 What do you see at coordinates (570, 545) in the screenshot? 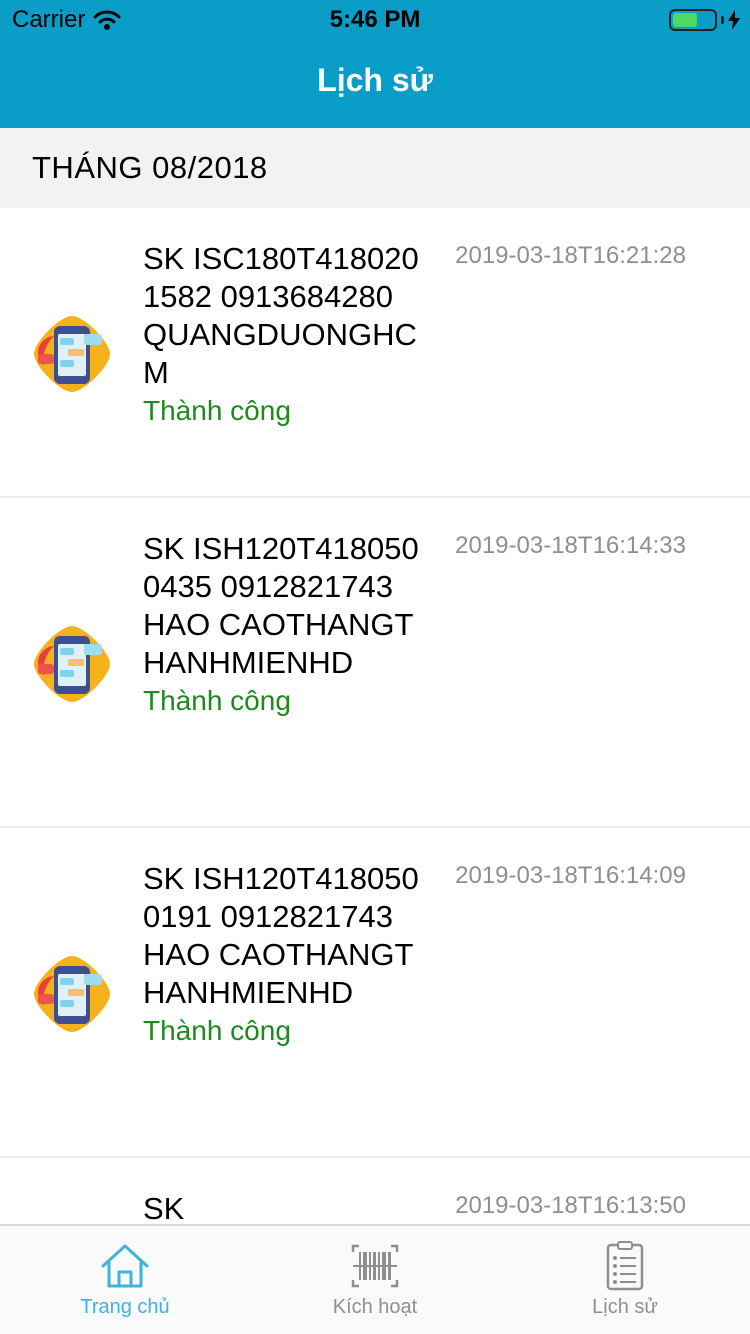
I see `history-item-timestamp: 2019-03-18T16:14:33` at bounding box center [570, 545].